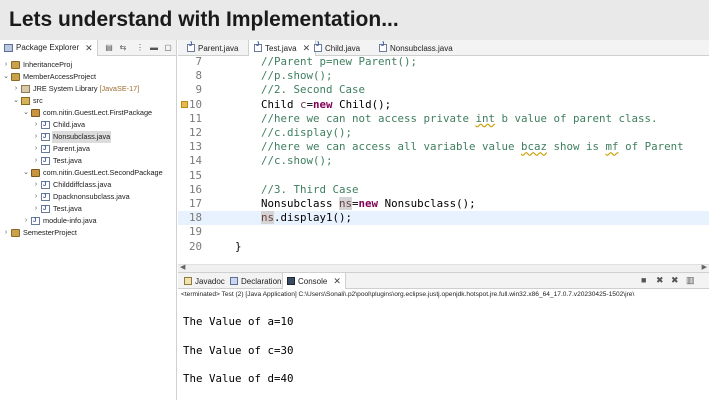  I want to click on code-line: 18 ns.display1();, so click(443, 218).